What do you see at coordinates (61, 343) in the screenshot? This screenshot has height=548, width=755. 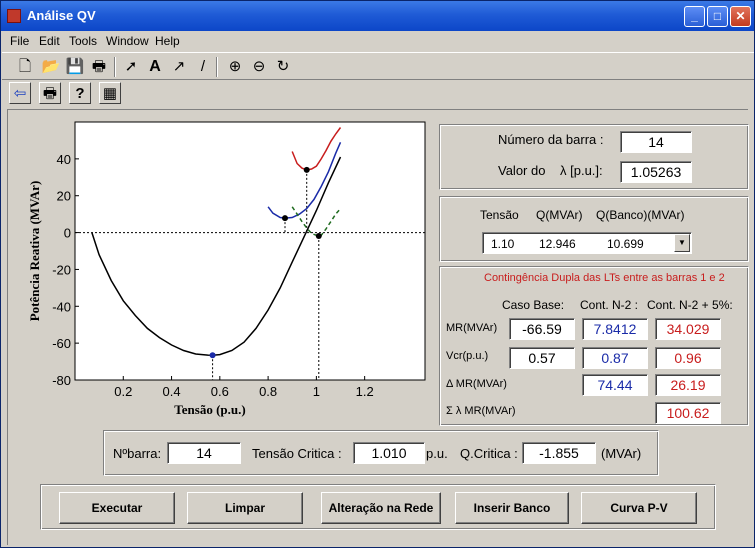 I see `y-tick-label: -60` at bounding box center [61, 343].